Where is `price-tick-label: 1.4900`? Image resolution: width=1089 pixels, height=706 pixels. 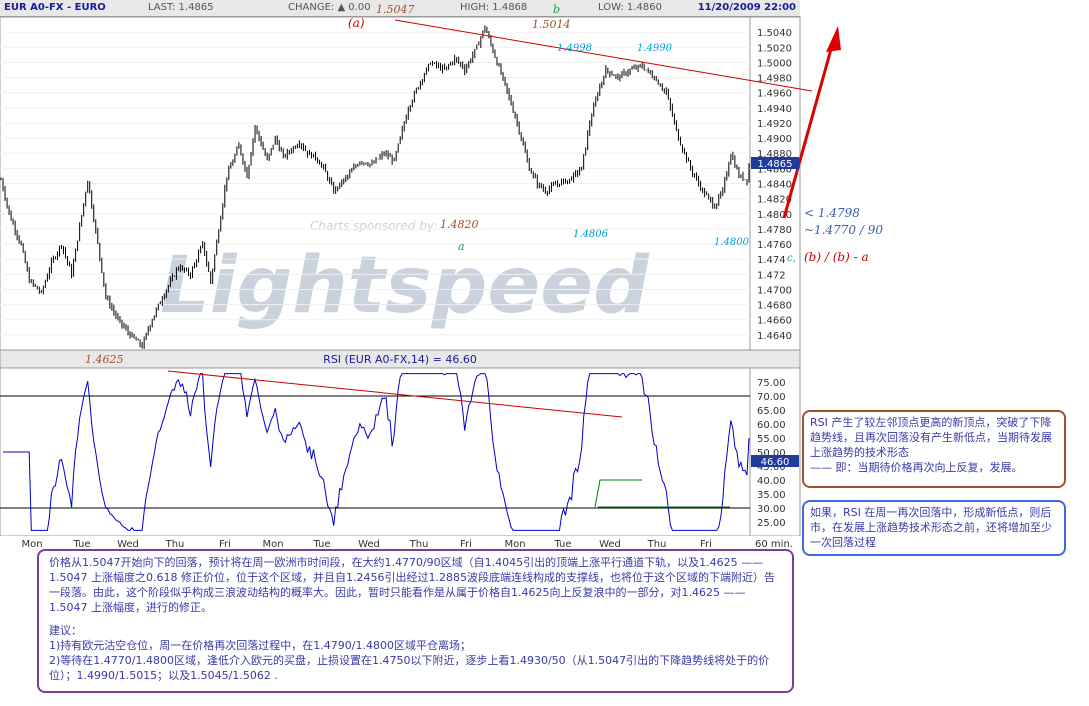 price-tick-label: 1.4900 is located at coordinates (774, 139).